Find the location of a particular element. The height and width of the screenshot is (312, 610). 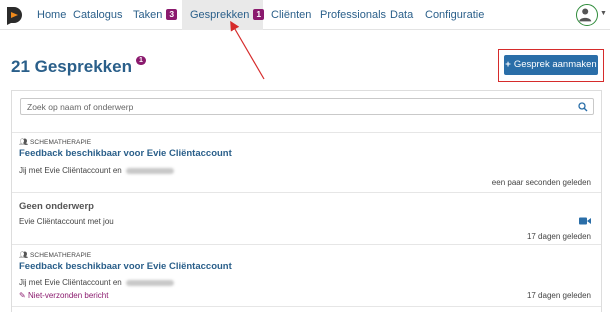

nav-data: Data is located at coordinates (401, 15).